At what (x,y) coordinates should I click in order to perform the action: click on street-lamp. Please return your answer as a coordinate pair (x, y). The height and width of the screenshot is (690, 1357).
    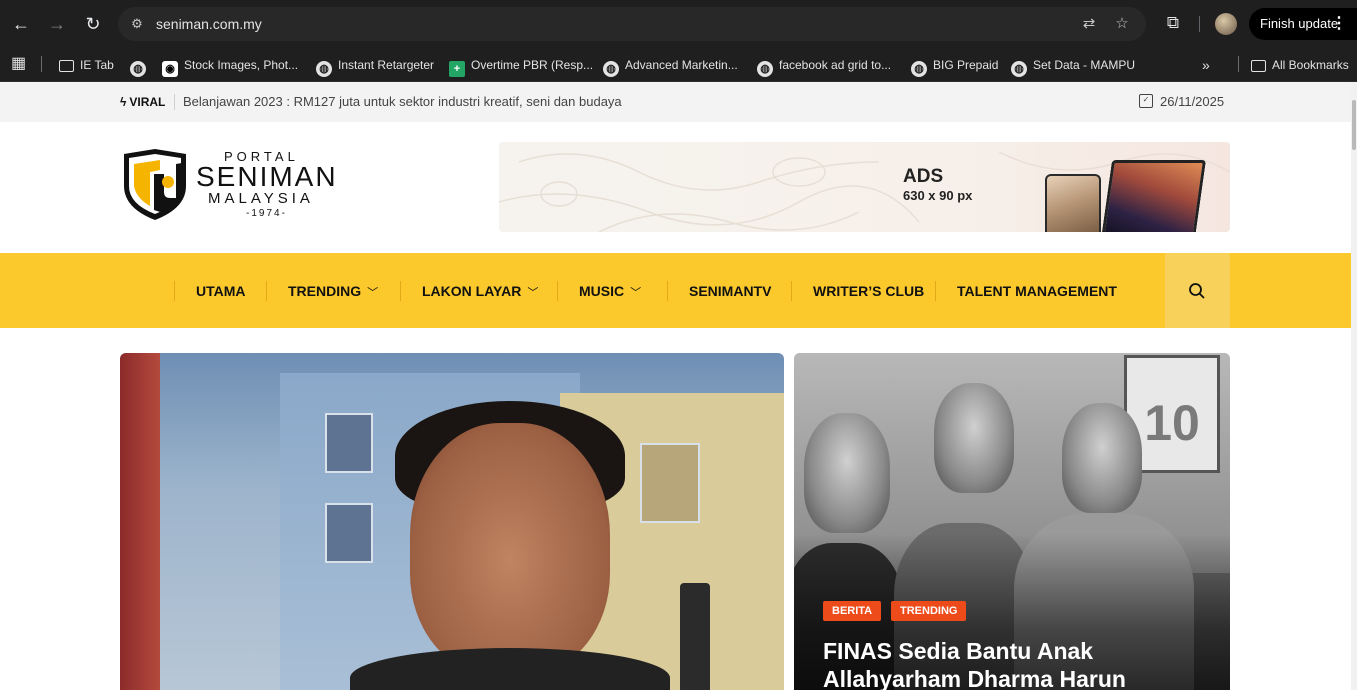
    Looking at the image, I should click on (695, 636).